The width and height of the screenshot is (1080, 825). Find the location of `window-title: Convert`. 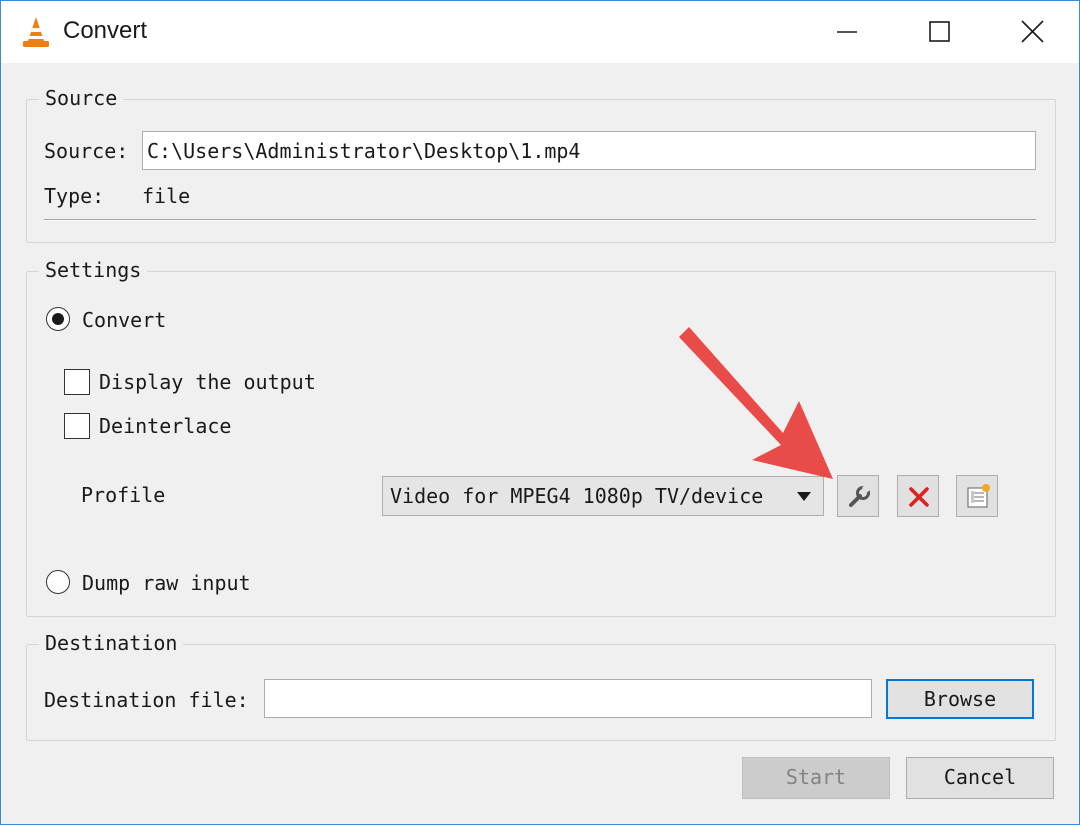

window-title: Convert is located at coordinates (105, 30).